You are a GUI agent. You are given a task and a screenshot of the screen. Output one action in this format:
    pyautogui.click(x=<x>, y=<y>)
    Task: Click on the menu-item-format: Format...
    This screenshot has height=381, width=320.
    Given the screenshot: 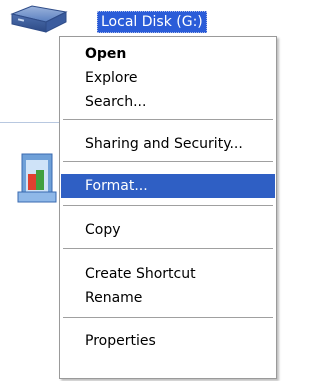 What is the action you would take?
    pyautogui.click(x=168, y=186)
    